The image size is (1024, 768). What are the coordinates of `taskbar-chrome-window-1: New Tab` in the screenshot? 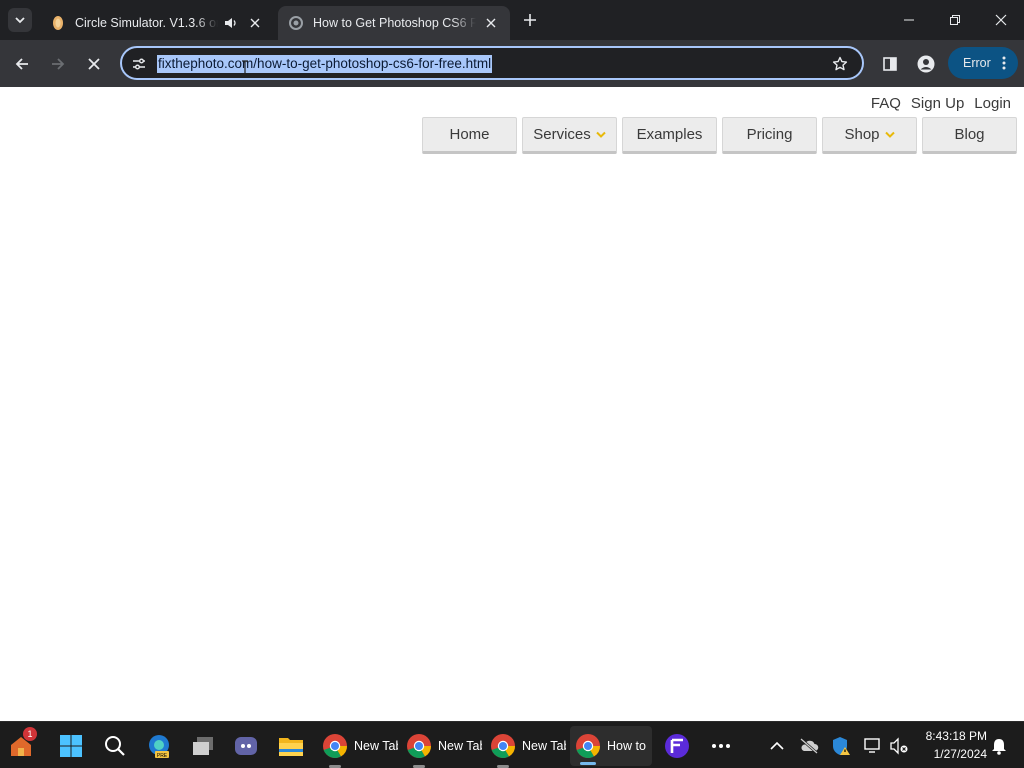 It's located at (360, 749).